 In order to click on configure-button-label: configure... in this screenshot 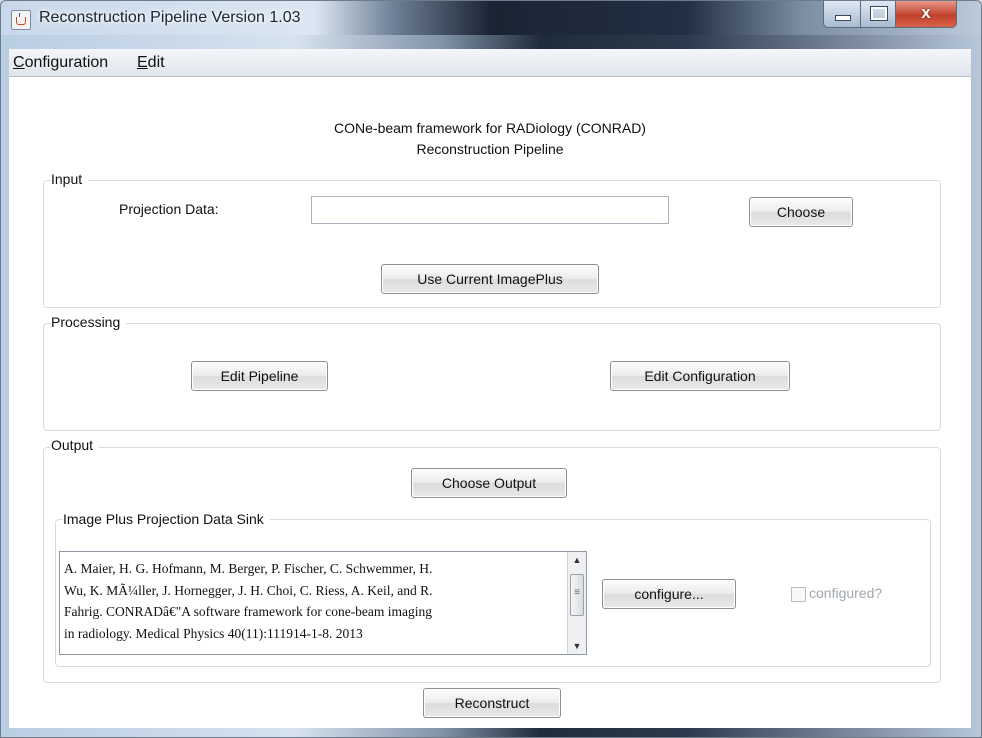, I will do `click(669, 594)`.